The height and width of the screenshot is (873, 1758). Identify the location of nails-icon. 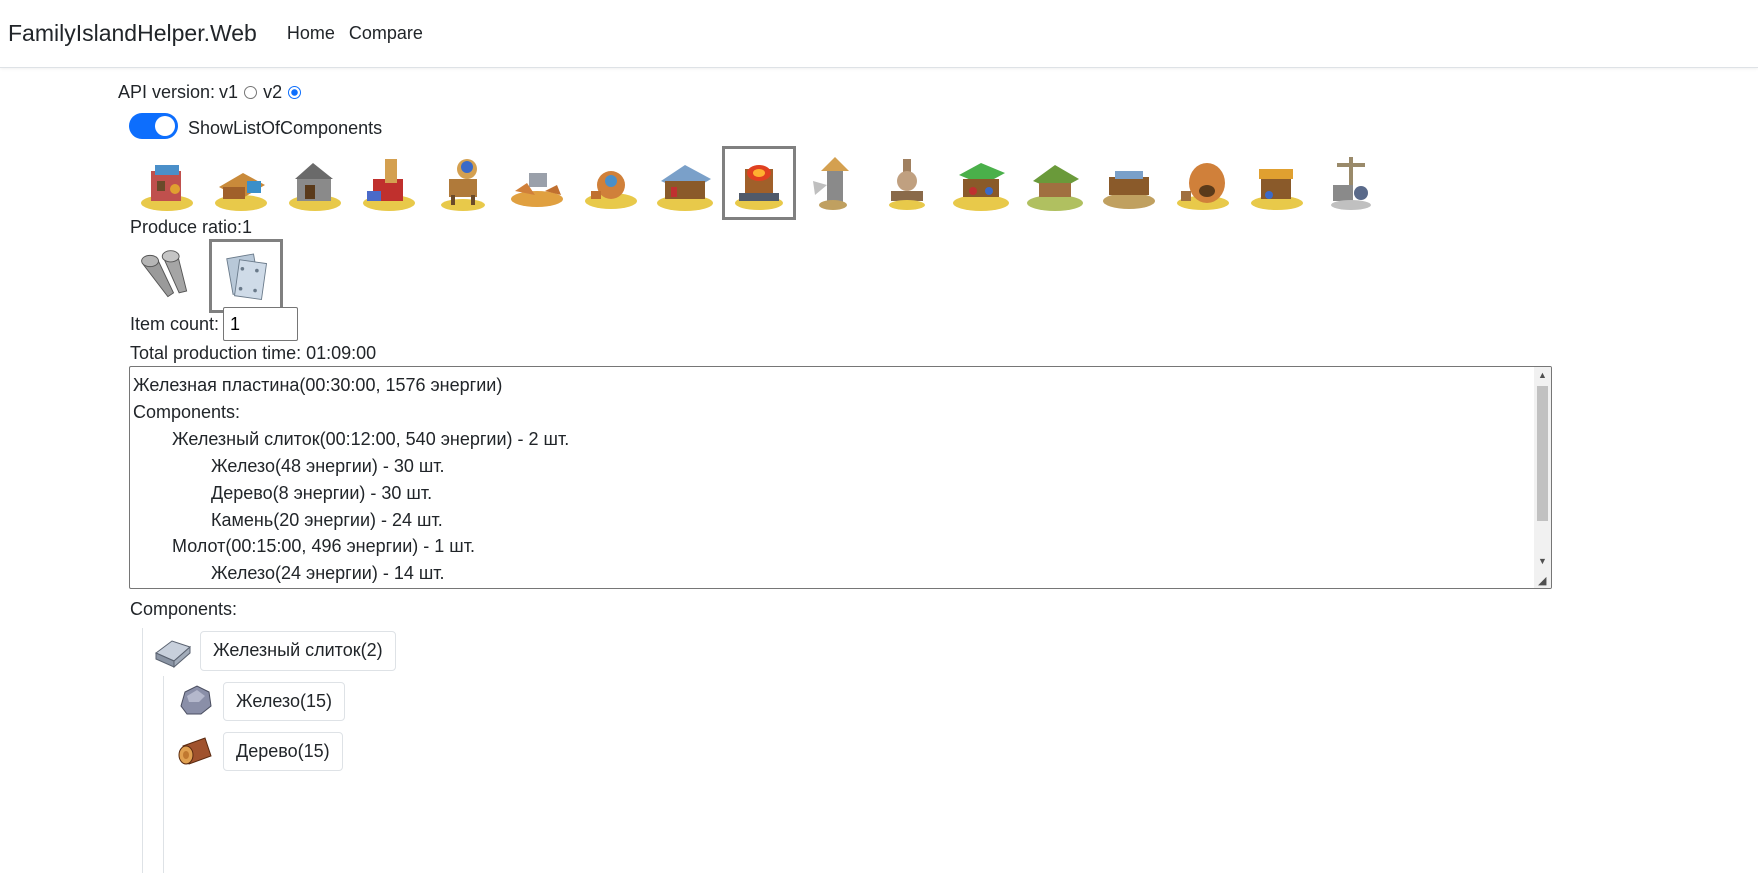
(166, 276).